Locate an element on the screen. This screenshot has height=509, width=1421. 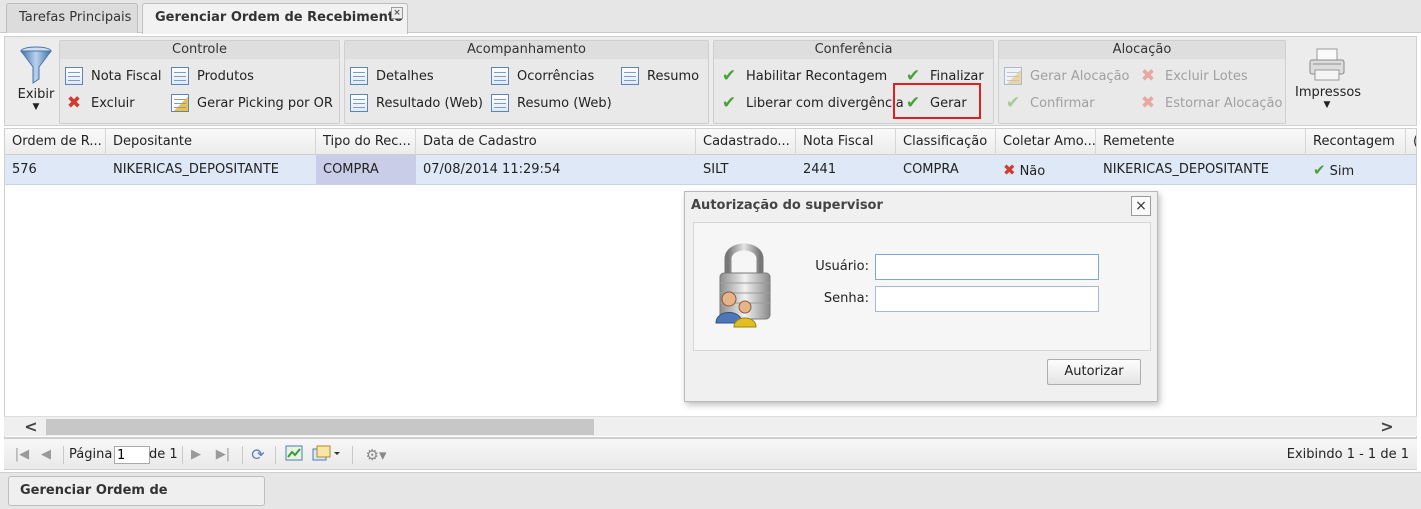
column-header: Depositante is located at coordinates (211, 142).